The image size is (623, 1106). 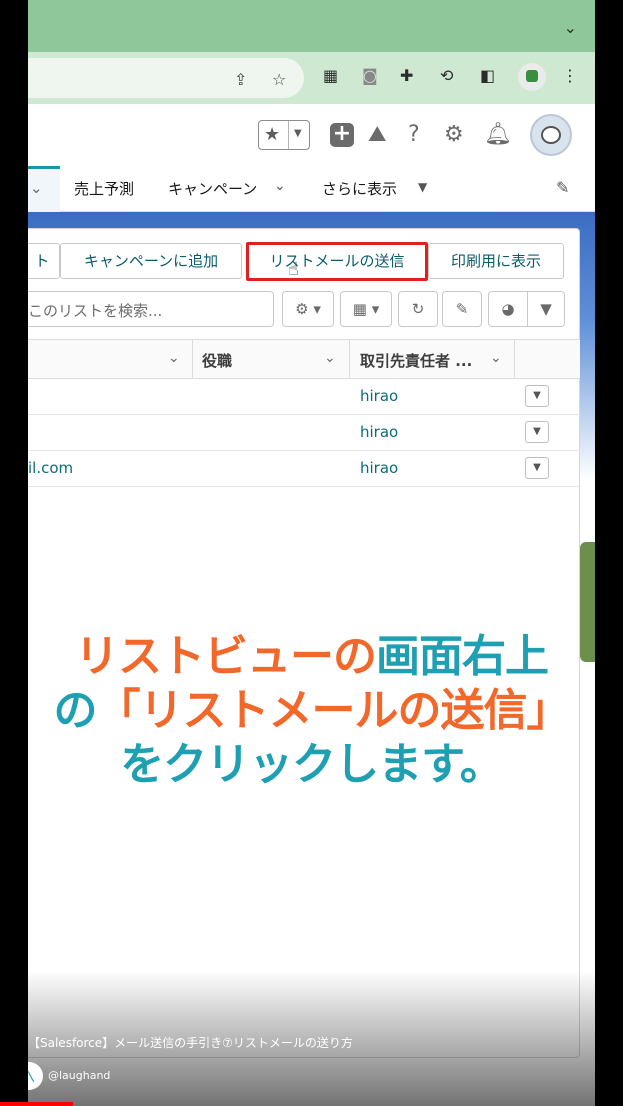 What do you see at coordinates (311, 189) in the screenshot?
I see `nav-bar: ⌄ 売上予測 キャンペーン ⌄ さらに表示 ▼ ✎` at bounding box center [311, 189].